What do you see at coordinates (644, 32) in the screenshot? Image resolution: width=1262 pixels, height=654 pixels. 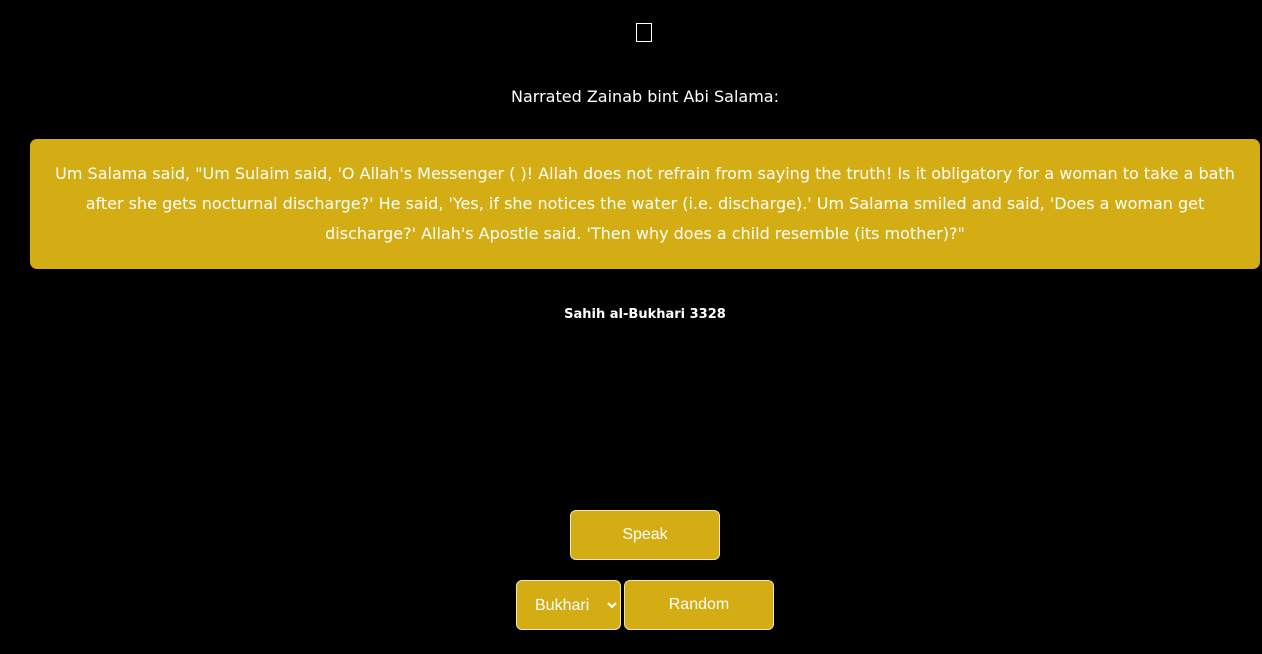 I see `missing-glyph-icon` at bounding box center [644, 32].